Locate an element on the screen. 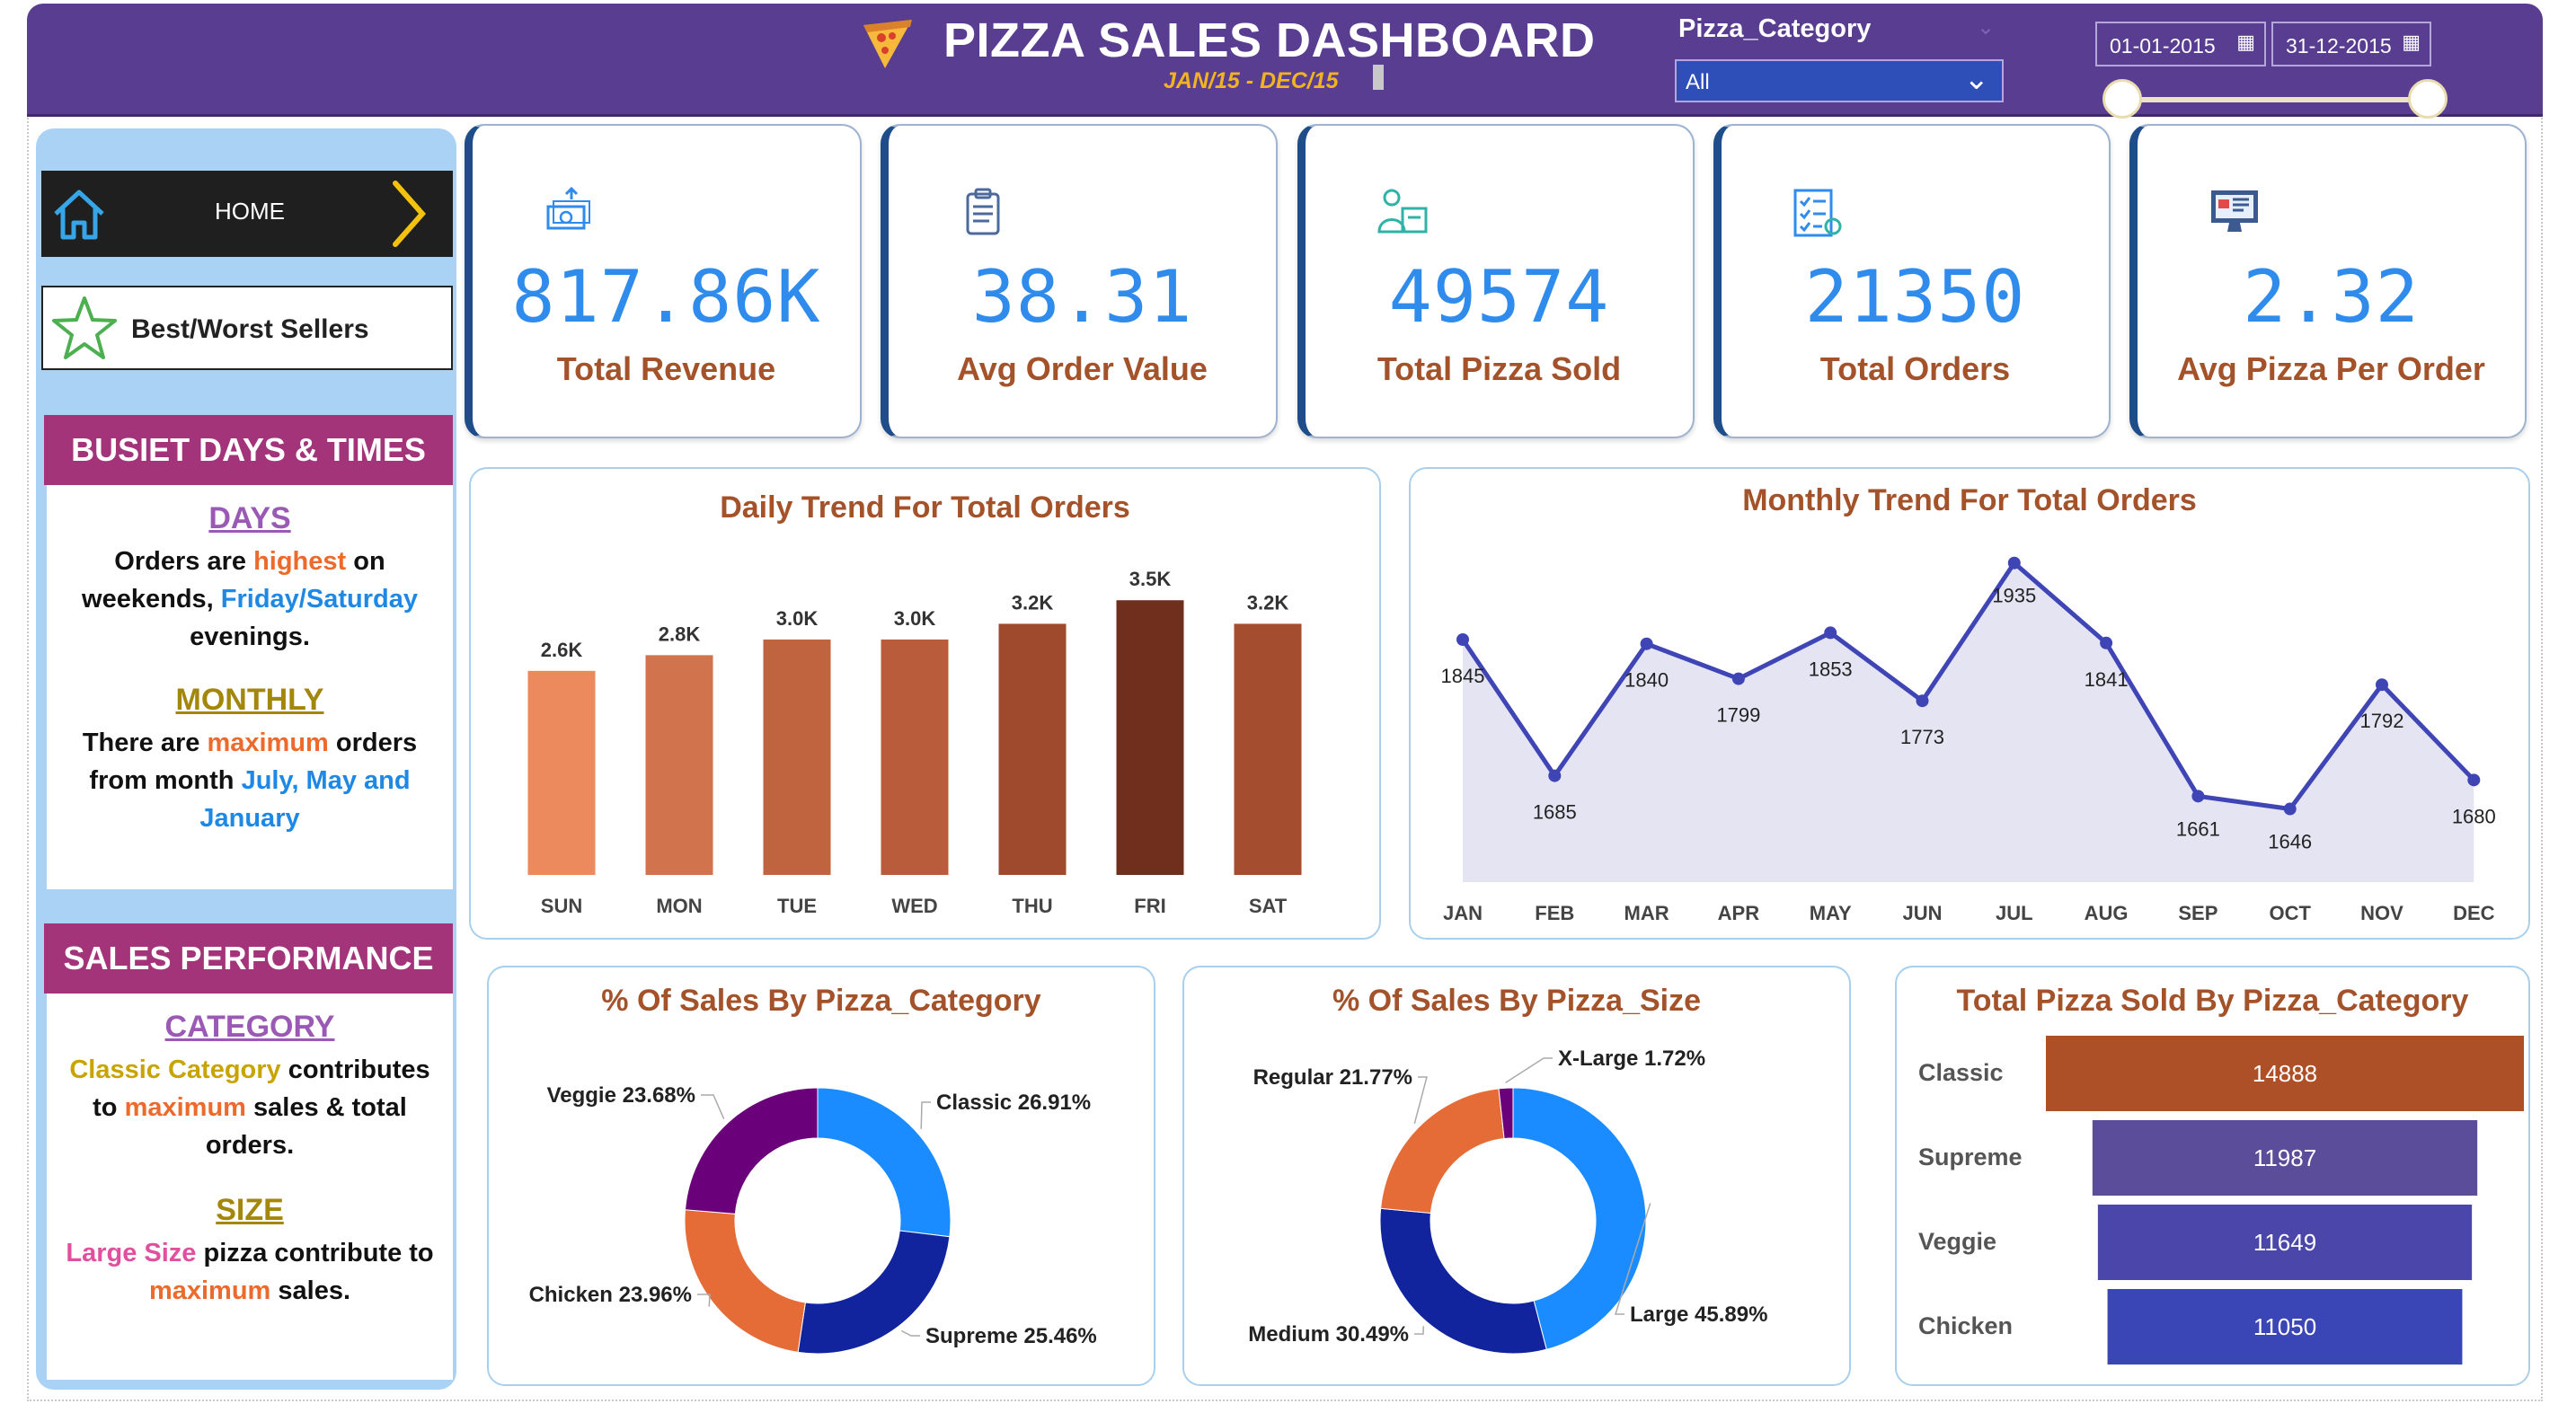 This screenshot has width=2576, height=1413. x-tick-label: SEP is located at coordinates (2197, 913).